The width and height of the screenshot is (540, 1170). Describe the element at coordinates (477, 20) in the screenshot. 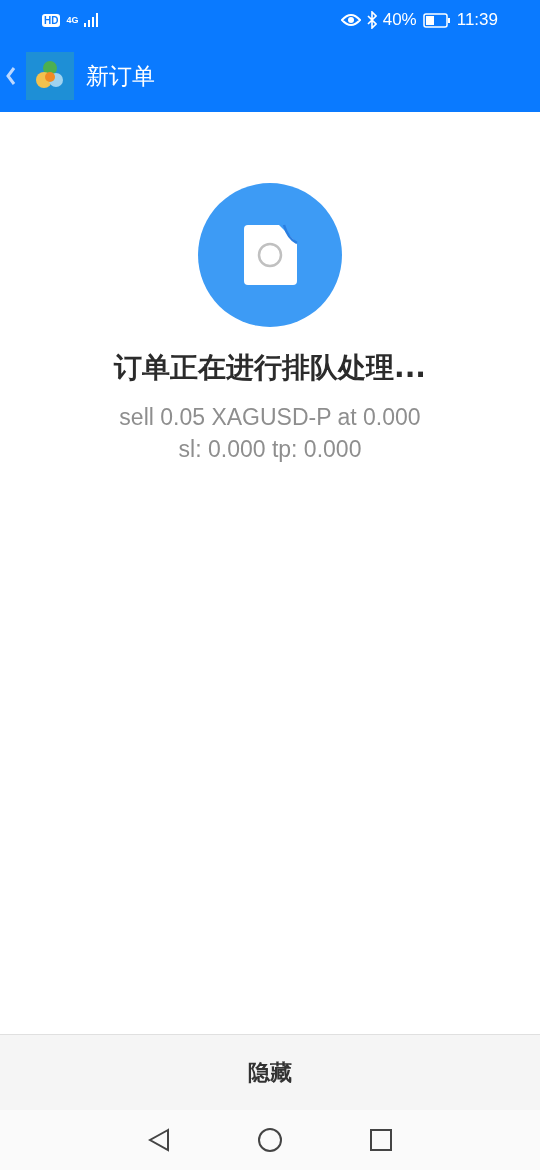

I see `clock: 11:39` at that location.